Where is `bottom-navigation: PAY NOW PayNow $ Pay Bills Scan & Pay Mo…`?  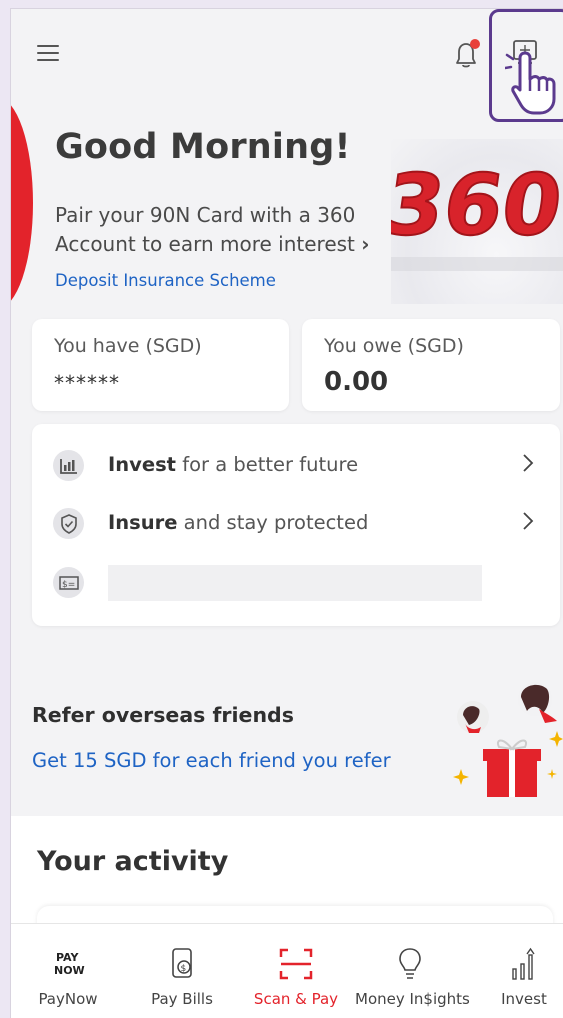
bottom-navigation: PAY NOW PayNow $ Pay Bills Scan & Pay Mo… is located at coordinates (287, 970).